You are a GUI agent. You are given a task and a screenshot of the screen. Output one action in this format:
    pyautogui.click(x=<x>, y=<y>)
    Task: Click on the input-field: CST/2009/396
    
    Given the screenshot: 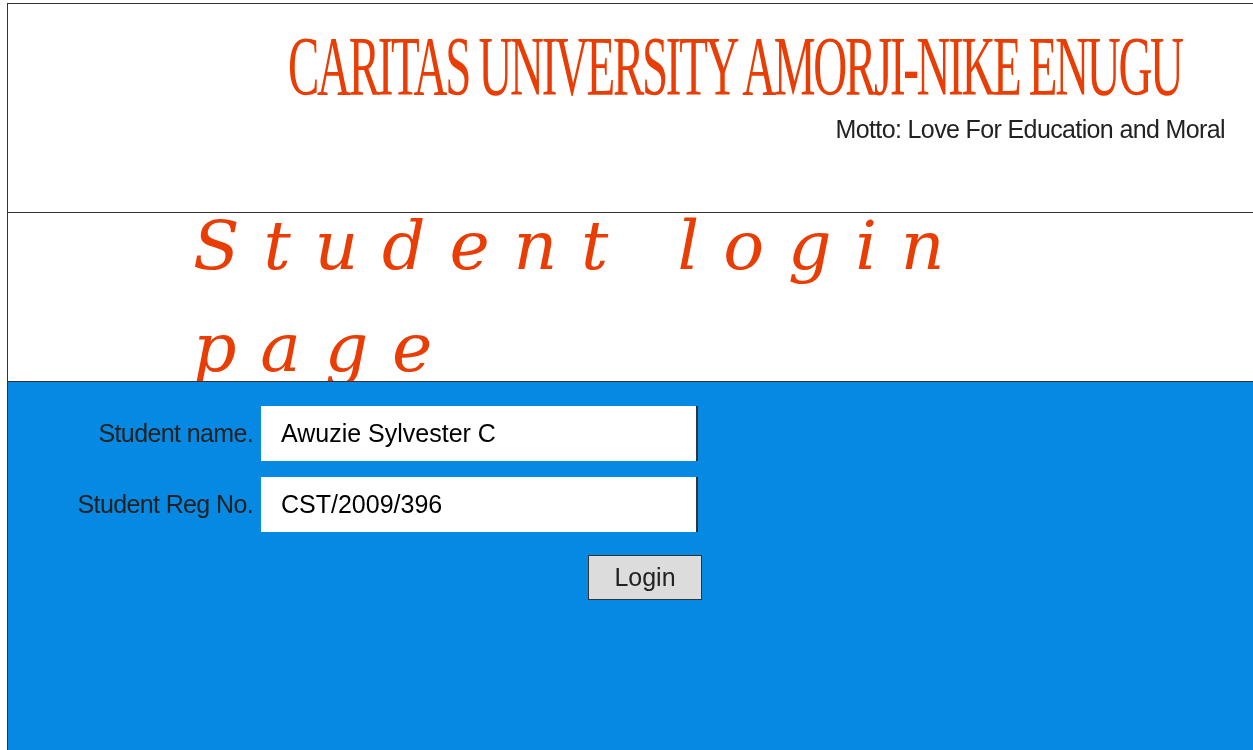 What is the action you would take?
    pyautogui.click(x=479, y=504)
    